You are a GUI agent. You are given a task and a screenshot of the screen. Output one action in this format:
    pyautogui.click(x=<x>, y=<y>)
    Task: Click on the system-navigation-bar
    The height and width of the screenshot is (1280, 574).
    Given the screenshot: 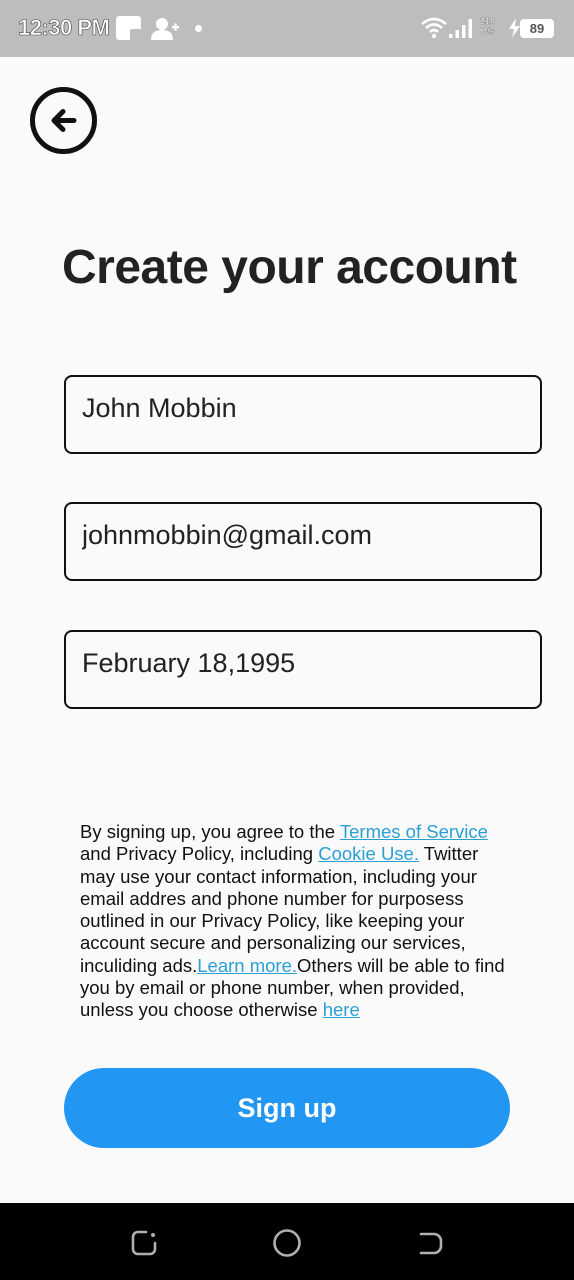 What is the action you would take?
    pyautogui.click(x=287, y=1241)
    